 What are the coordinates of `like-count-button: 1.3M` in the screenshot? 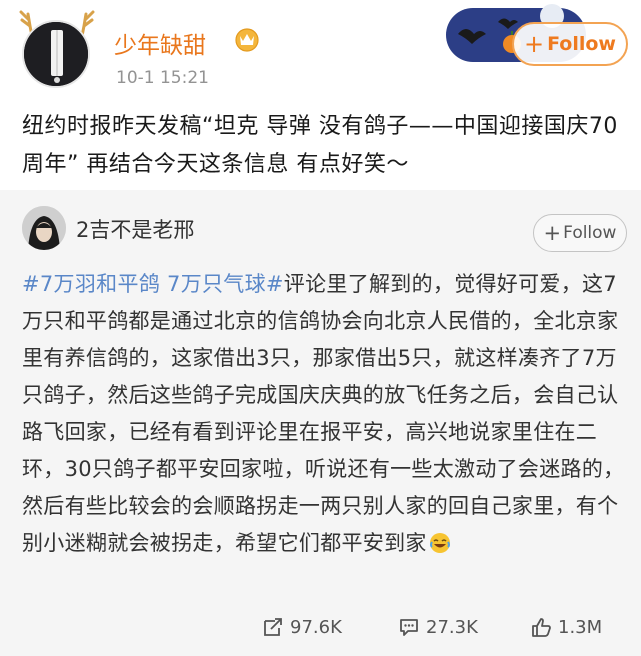 It's located at (566, 627).